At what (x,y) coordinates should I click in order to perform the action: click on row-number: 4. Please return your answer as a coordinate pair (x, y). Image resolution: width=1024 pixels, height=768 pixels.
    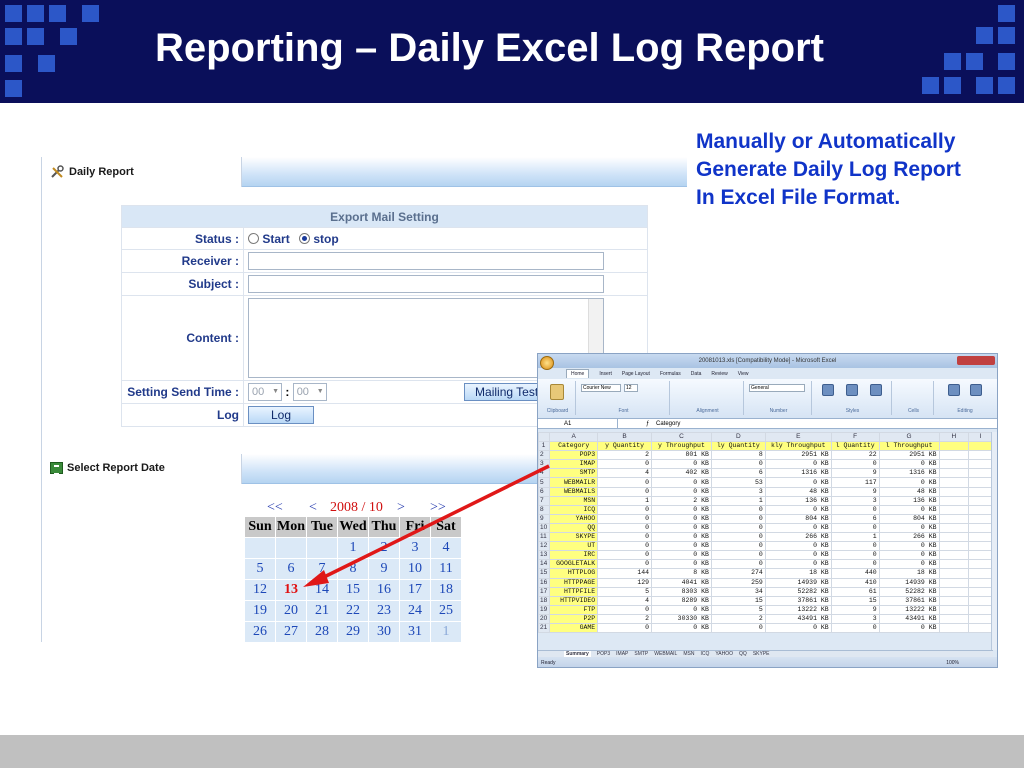
    Looking at the image, I should click on (544, 473).